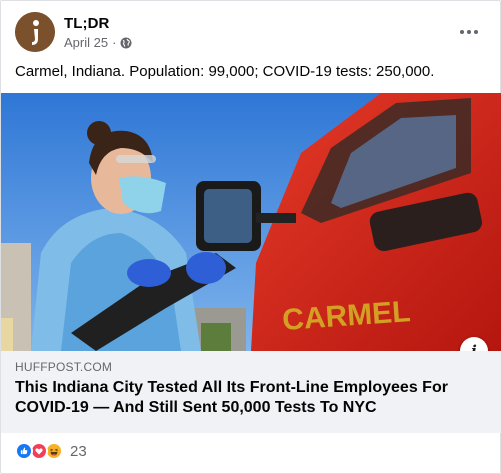 The height and width of the screenshot is (474, 501). Describe the element at coordinates (78, 451) in the screenshot. I see `reaction-count: 23` at that location.